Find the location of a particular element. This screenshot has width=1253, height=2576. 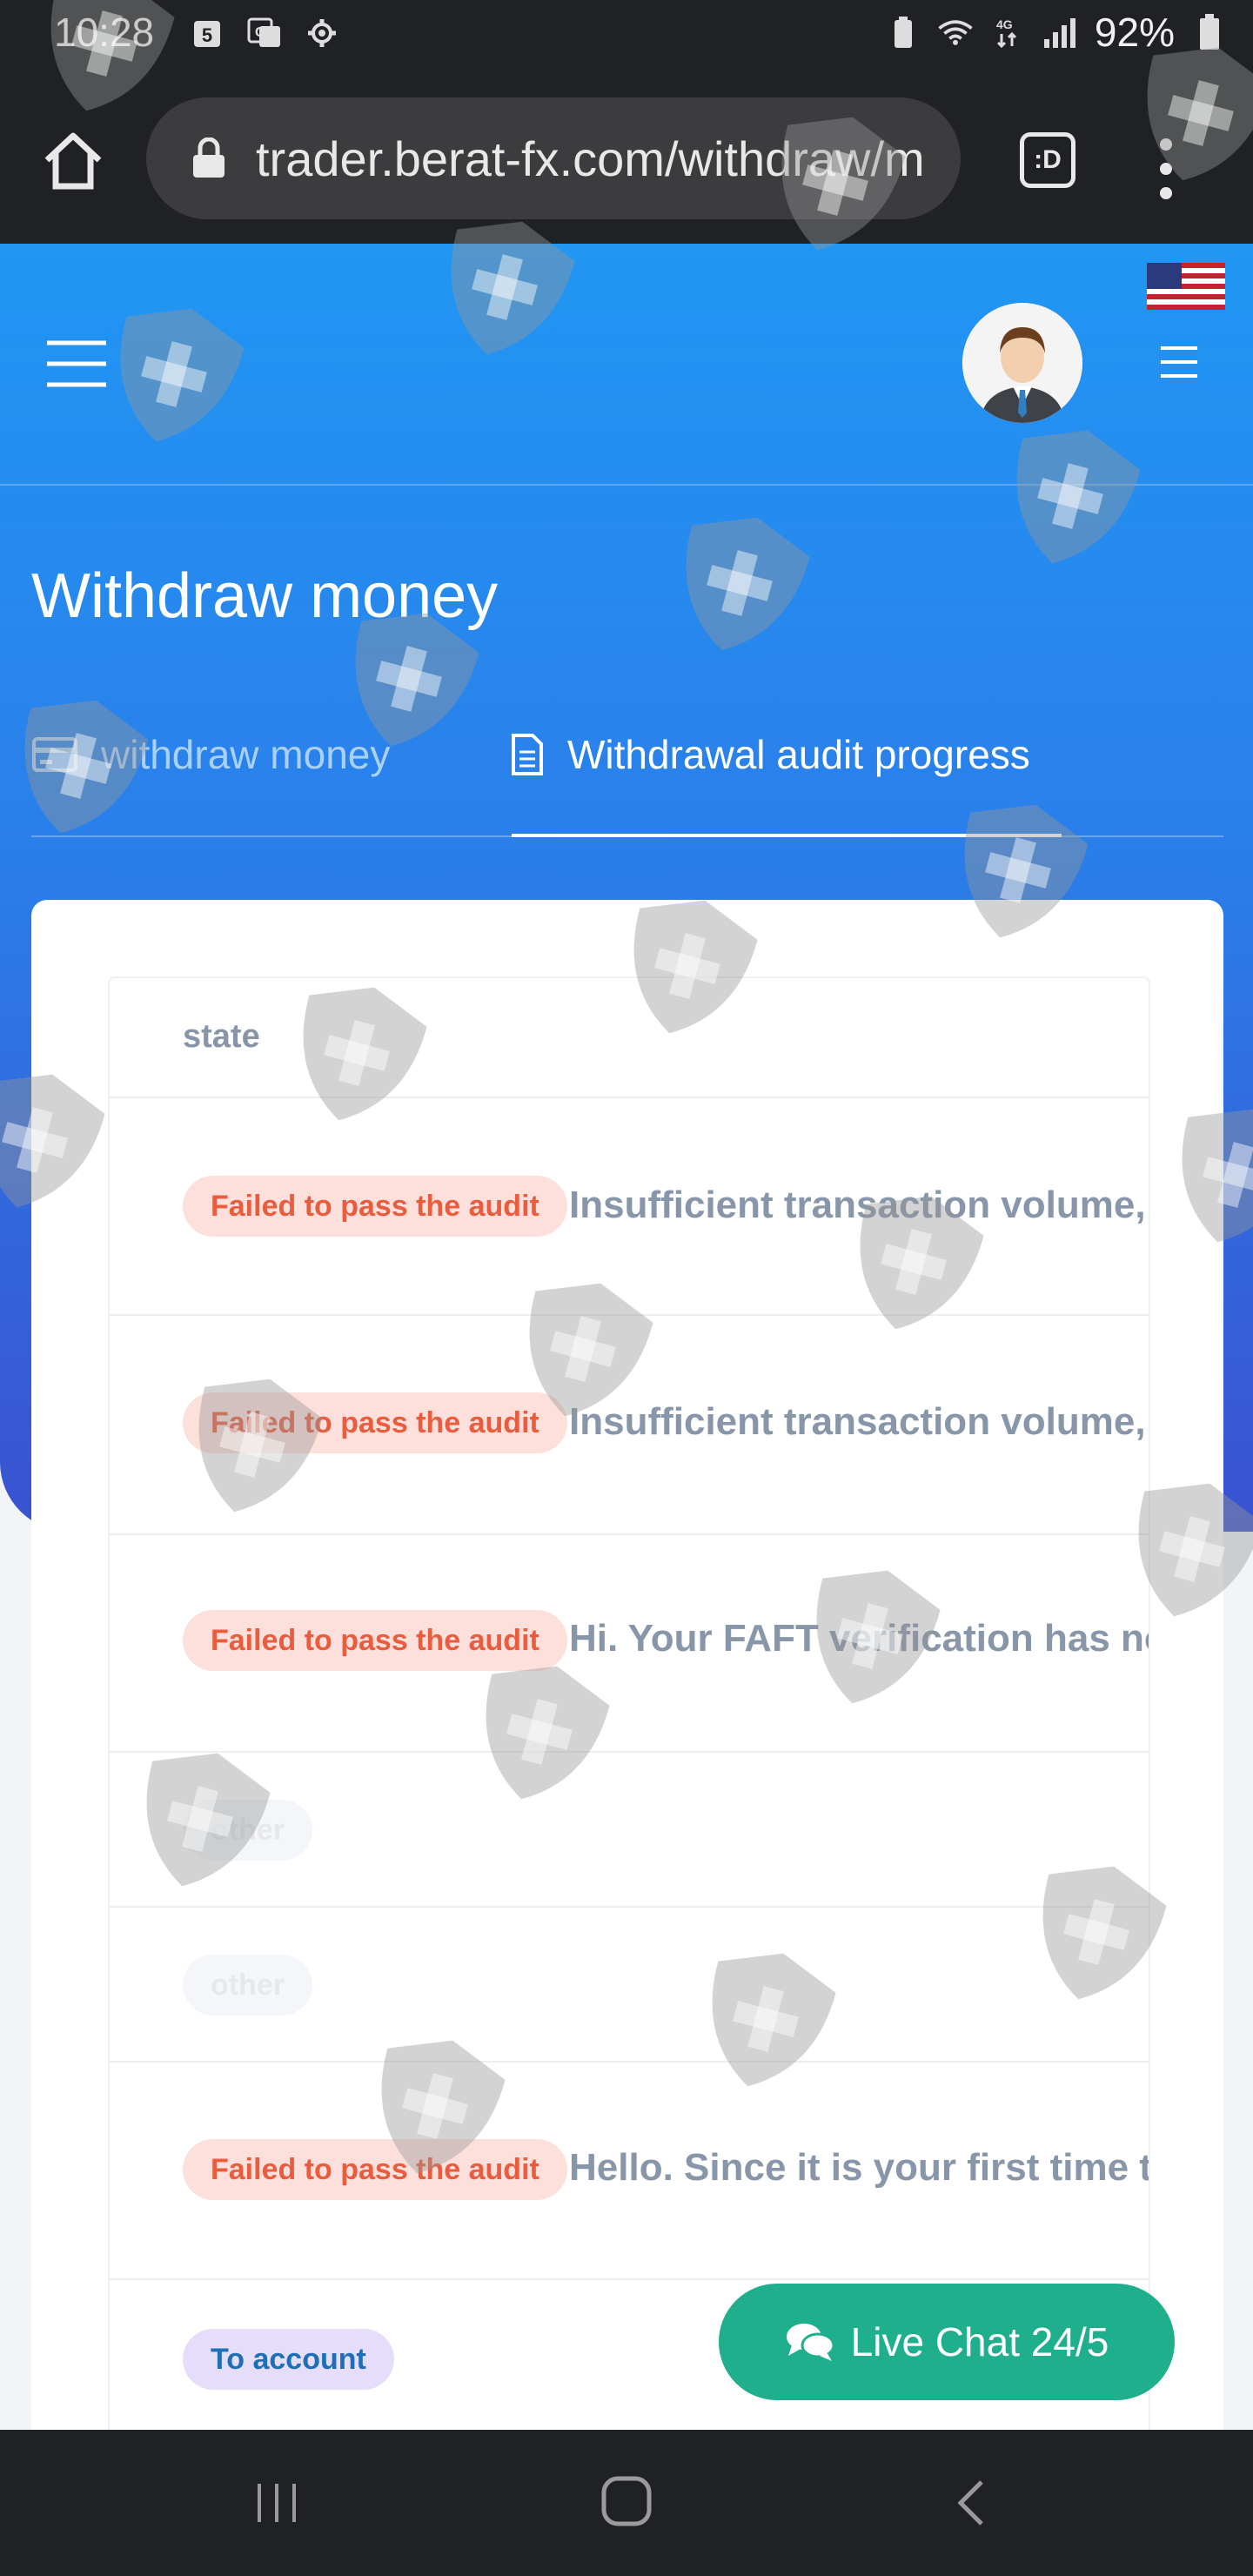

signal-icon is located at coordinates (1059, 32).